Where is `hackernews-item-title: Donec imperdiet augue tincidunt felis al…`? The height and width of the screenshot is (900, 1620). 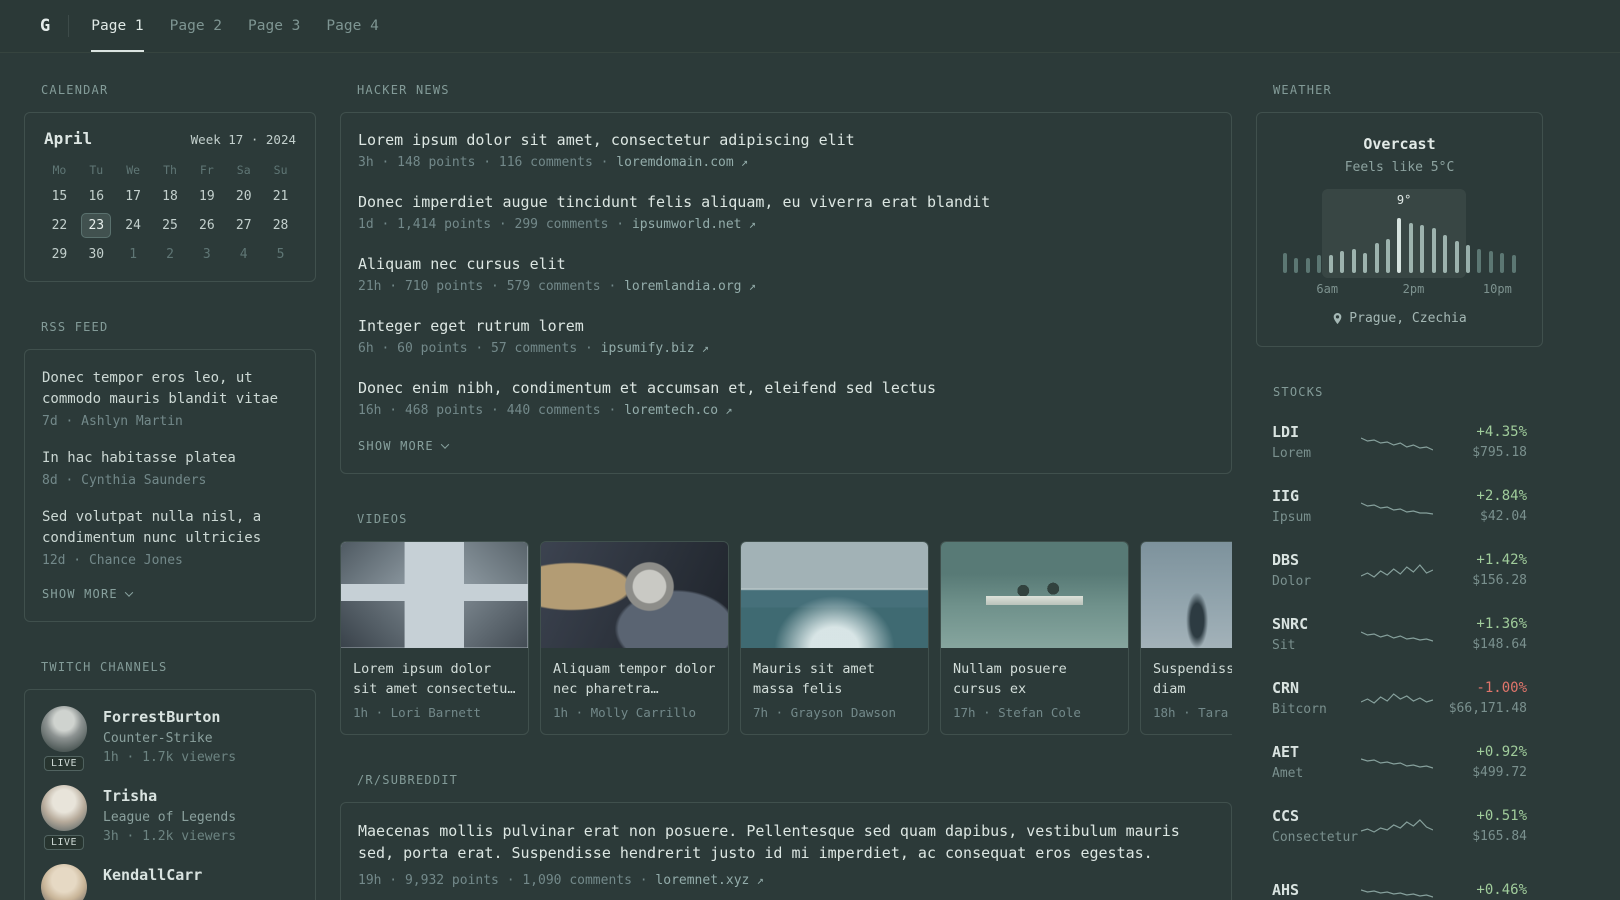
hackernews-item-title: Donec imperdiet augue tincidunt felis al… is located at coordinates (786, 202).